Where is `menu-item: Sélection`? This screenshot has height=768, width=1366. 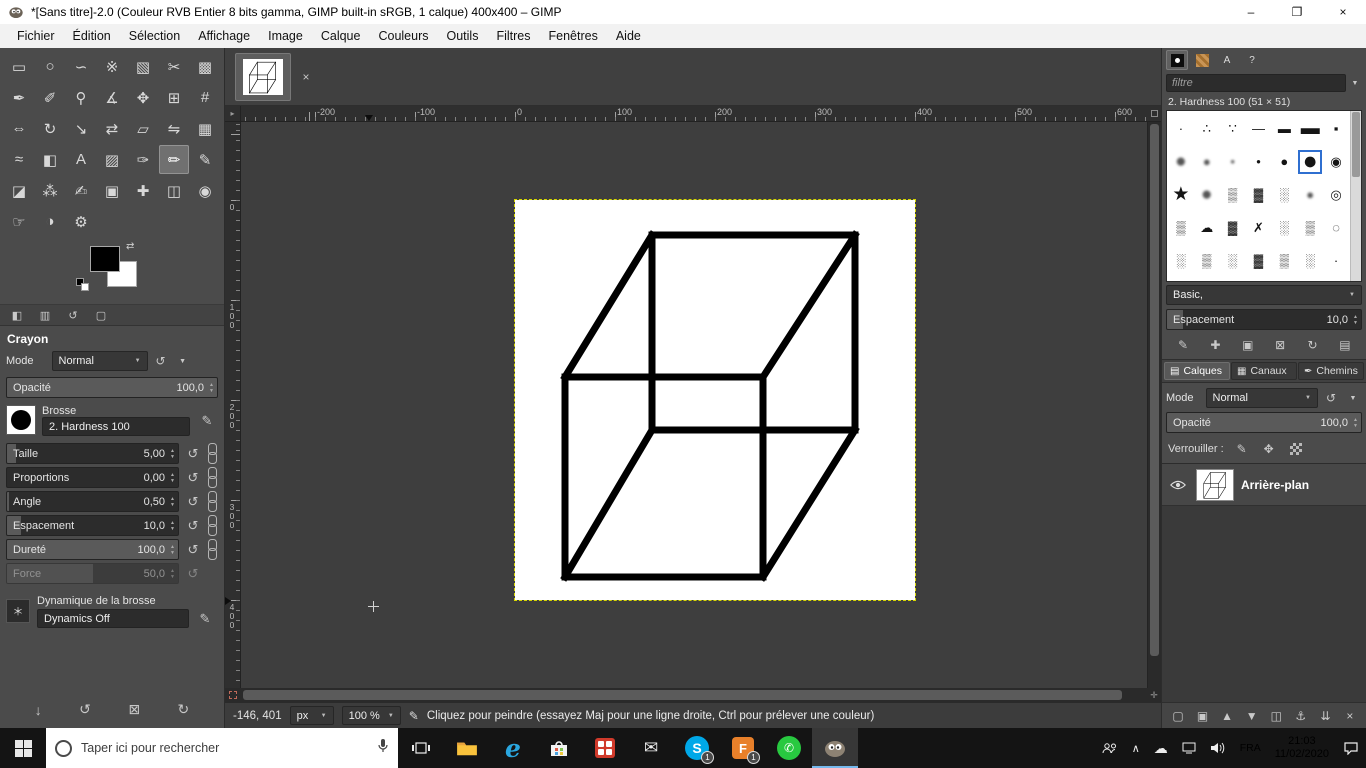 menu-item: Sélection is located at coordinates (154, 36).